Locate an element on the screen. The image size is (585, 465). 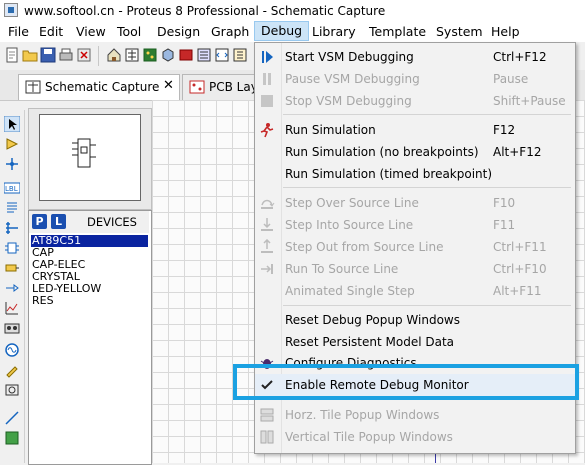
pcb-tab-icon is located at coordinates (197, 87).